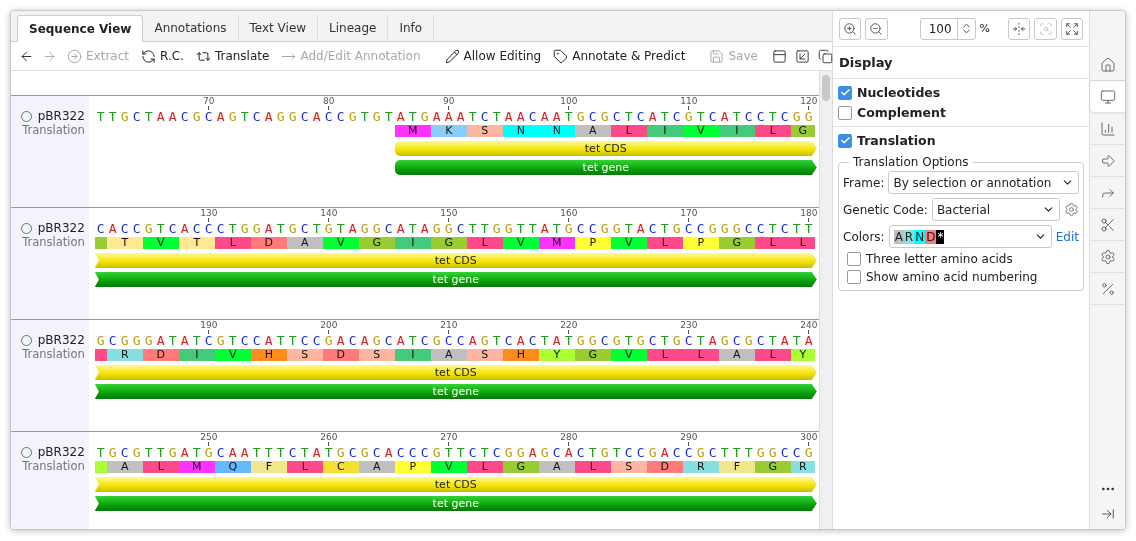 This screenshot has width=1136, height=541. What do you see at coordinates (825, 300) in the screenshot?
I see `scrollbar` at bounding box center [825, 300].